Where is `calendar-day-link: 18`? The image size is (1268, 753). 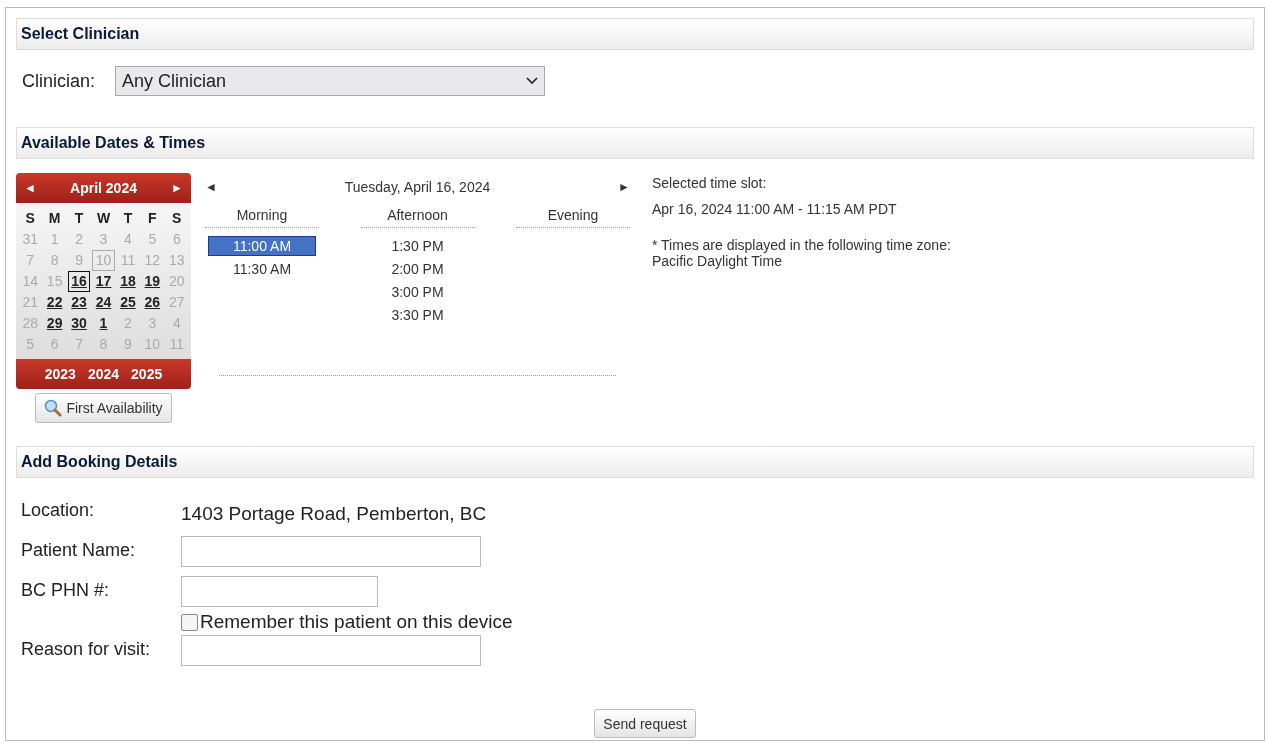 calendar-day-link: 18 is located at coordinates (128, 281).